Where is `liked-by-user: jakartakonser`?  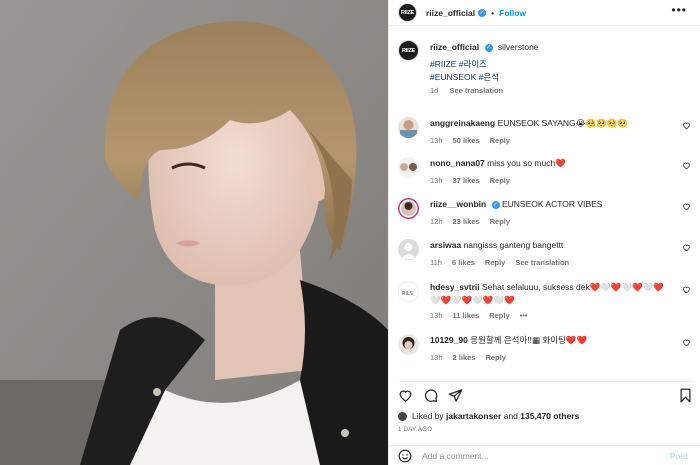
liked-by-user: jakartakonser is located at coordinates (473, 416).